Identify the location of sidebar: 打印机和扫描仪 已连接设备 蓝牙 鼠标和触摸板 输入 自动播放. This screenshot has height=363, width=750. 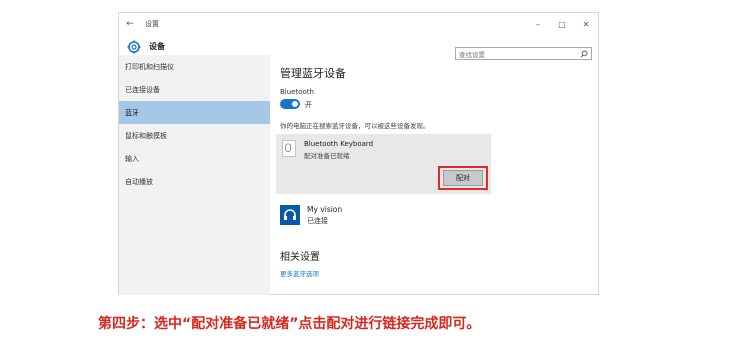
(194, 175).